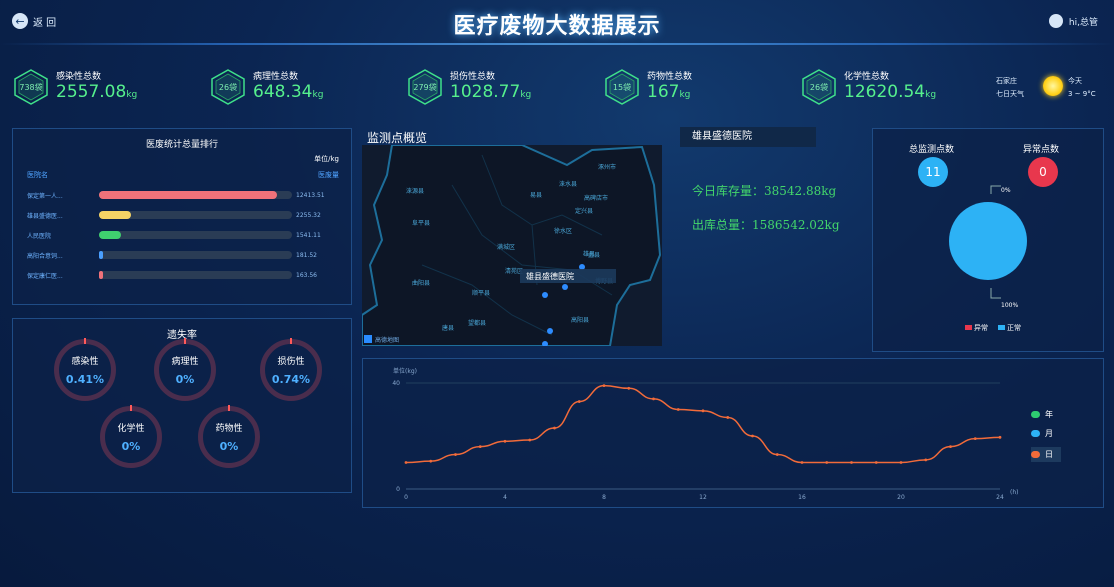 The image size is (1114, 587). Describe the element at coordinates (988, 241) in the screenshot. I see `pie-normal-slice` at that location.